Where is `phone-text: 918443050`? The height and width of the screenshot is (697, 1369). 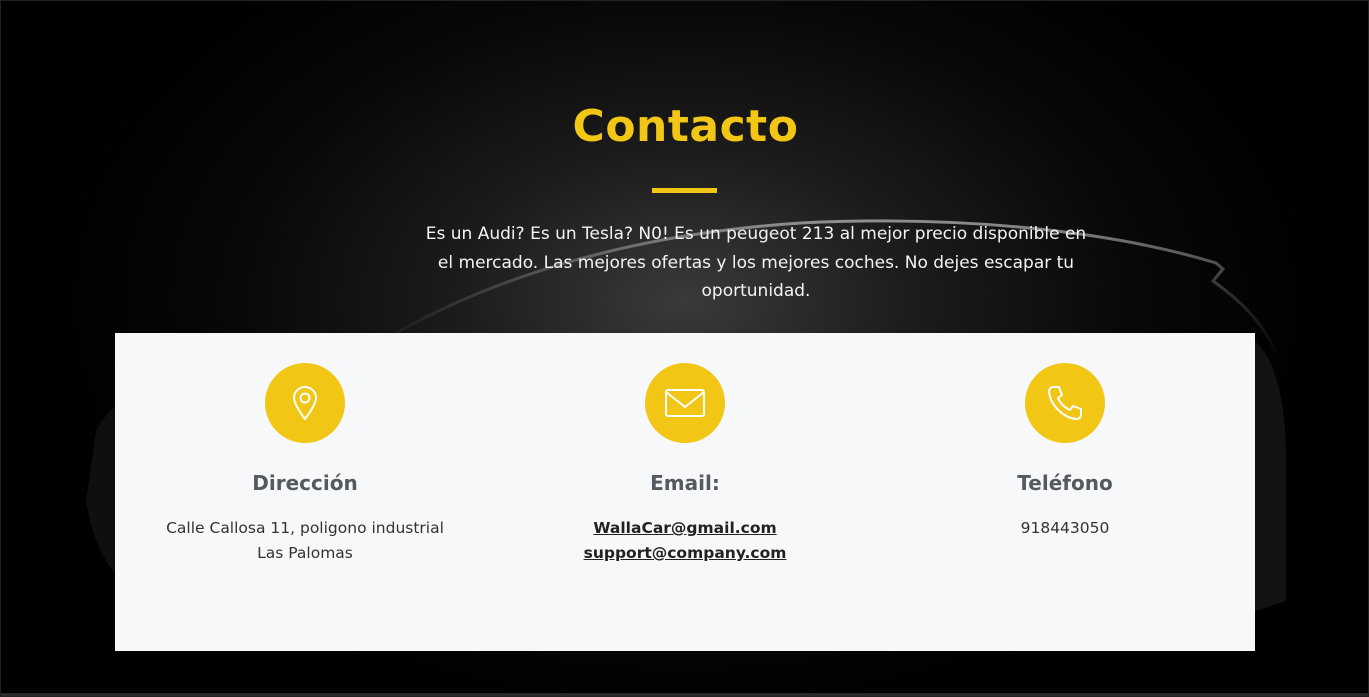 phone-text: 918443050 is located at coordinates (1065, 528).